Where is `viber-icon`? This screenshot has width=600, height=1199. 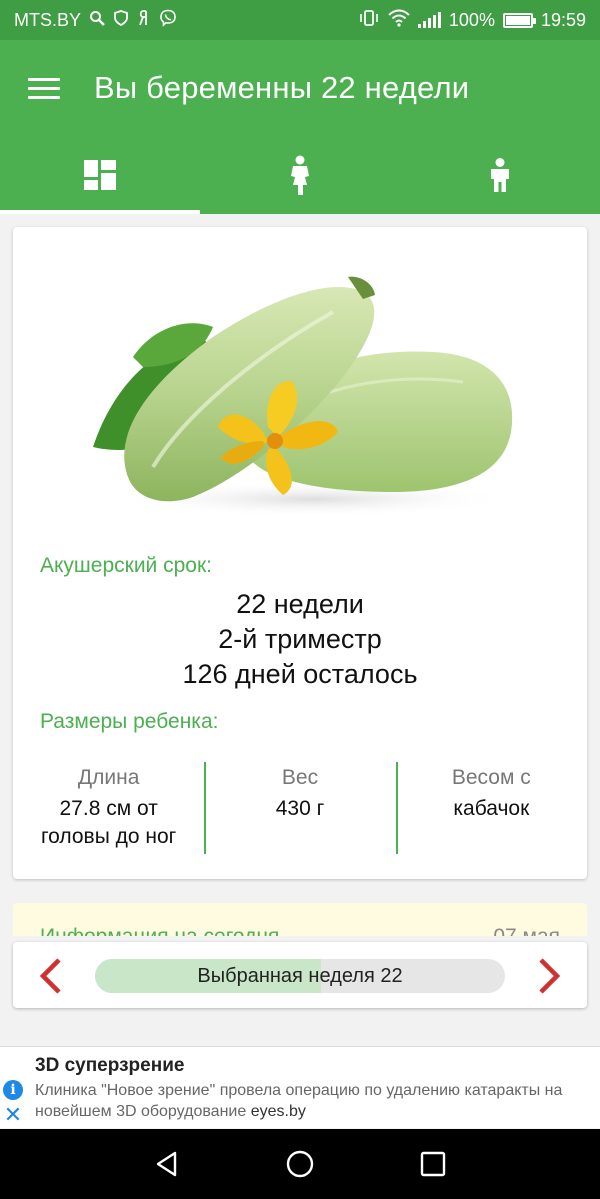
viber-icon is located at coordinates (168, 20).